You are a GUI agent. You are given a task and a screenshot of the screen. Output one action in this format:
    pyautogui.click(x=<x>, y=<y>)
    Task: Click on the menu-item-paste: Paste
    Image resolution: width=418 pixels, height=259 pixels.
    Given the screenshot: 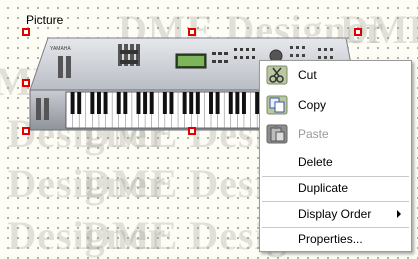 What is the action you would take?
    pyautogui.click(x=335, y=134)
    